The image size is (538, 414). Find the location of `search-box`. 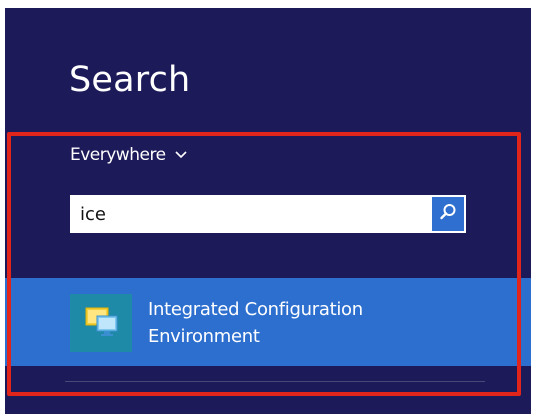

search-box is located at coordinates (268, 214).